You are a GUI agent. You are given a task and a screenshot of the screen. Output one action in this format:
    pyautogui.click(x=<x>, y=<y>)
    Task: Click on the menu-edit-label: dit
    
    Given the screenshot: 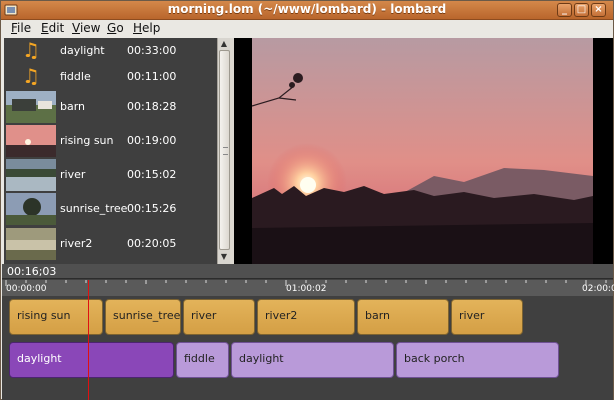 What is the action you would take?
    pyautogui.click(x=56, y=28)
    